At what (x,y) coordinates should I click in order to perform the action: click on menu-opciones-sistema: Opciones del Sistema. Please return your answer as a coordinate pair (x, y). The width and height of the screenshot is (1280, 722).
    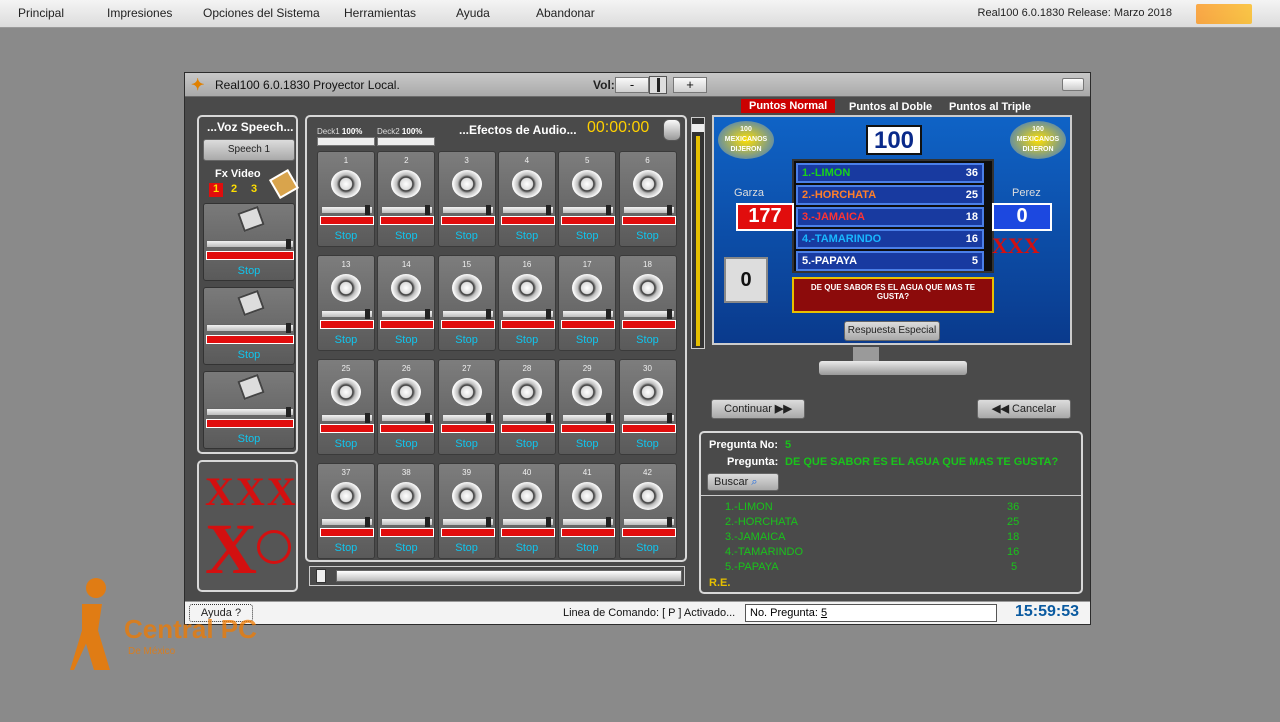
    Looking at the image, I should click on (261, 13).